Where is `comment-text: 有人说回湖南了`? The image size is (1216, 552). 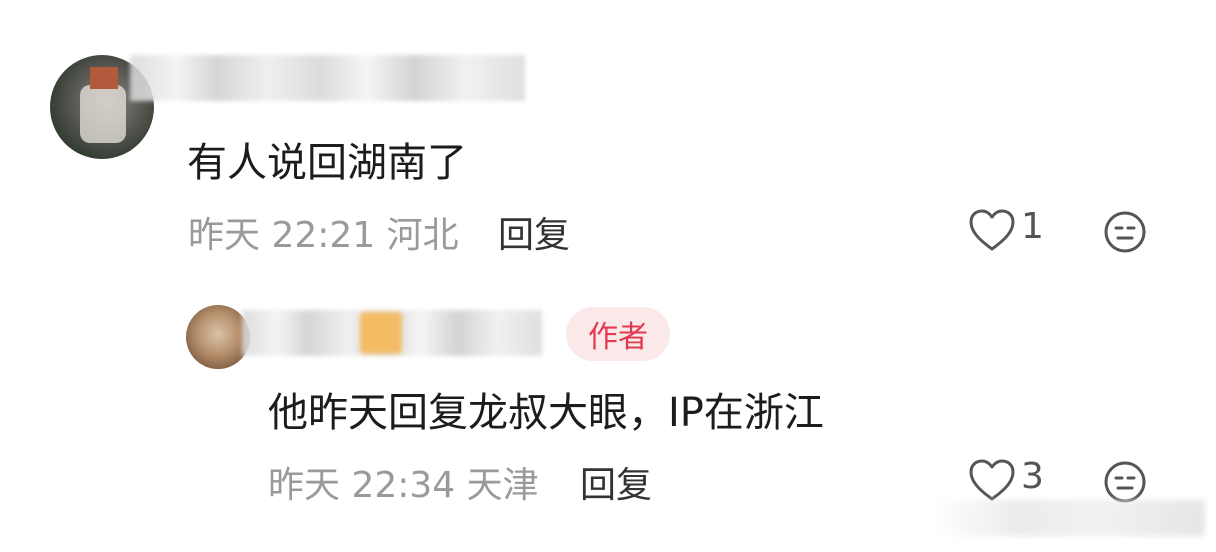
comment-text: 有人说回湖南了 is located at coordinates (327, 163).